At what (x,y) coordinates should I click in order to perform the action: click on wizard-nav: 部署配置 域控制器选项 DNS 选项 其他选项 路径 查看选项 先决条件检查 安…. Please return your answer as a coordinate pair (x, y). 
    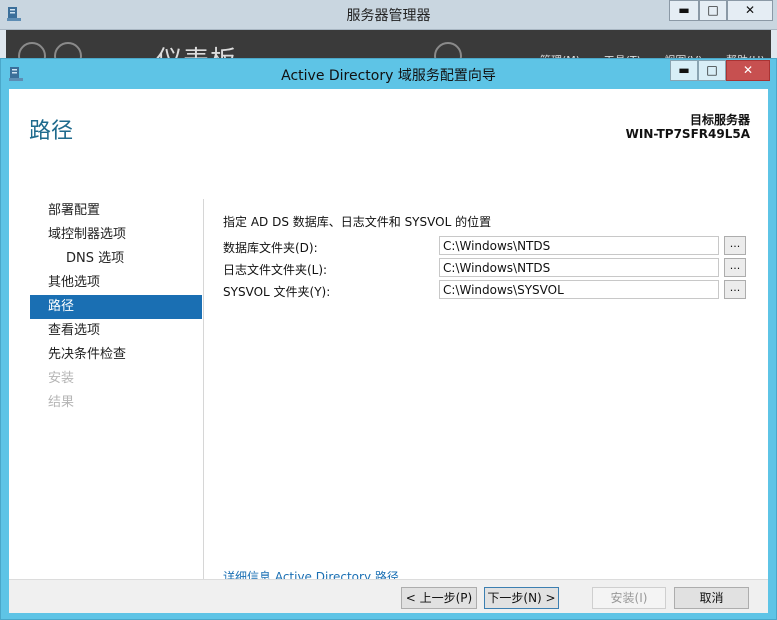
    Looking at the image, I should click on (116, 307).